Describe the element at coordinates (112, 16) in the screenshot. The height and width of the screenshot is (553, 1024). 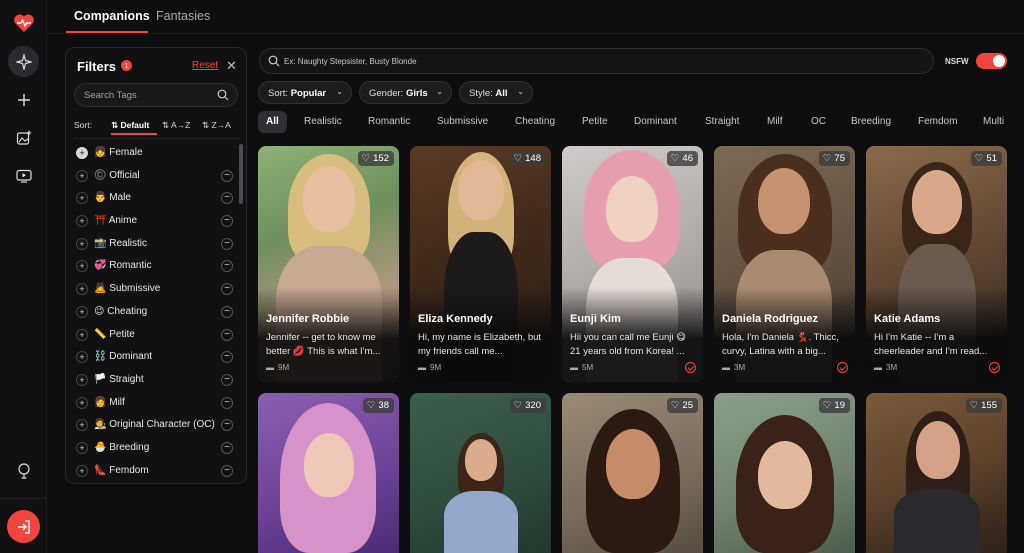
I see `tab-companions: Companions` at that location.